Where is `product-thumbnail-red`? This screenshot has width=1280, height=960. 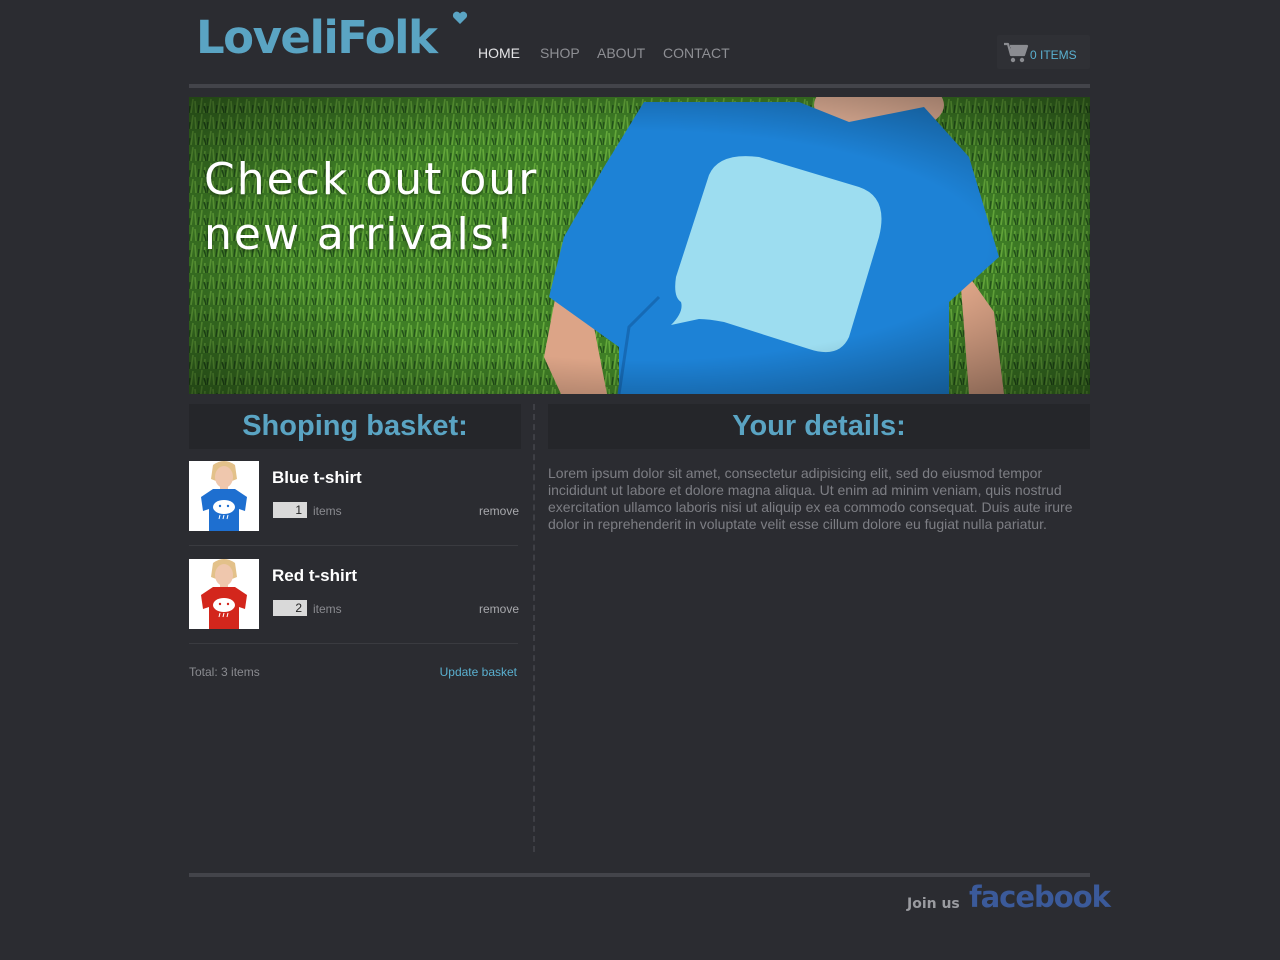 product-thumbnail-red is located at coordinates (224, 594).